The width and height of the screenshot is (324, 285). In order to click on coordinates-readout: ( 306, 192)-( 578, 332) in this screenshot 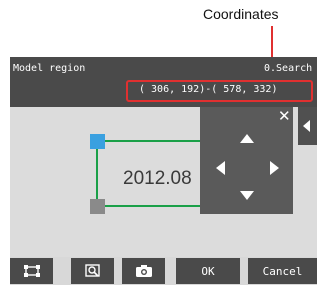, I will do `click(208, 89)`.